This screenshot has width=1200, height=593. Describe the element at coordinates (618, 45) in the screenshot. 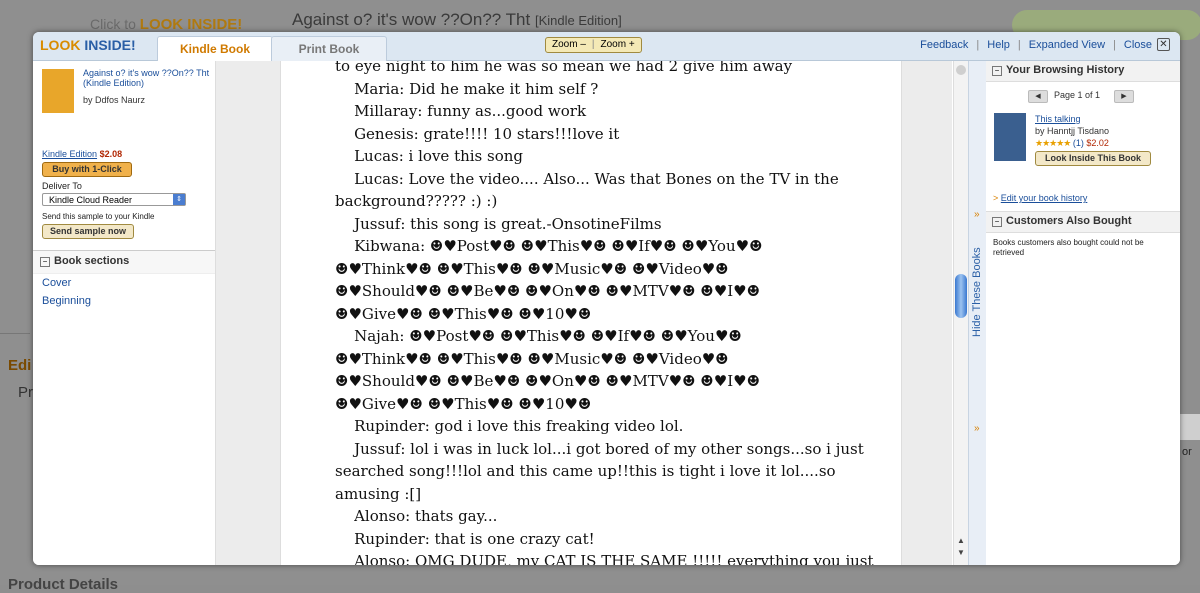

I see `zoom-in-button: Zoom +` at that location.